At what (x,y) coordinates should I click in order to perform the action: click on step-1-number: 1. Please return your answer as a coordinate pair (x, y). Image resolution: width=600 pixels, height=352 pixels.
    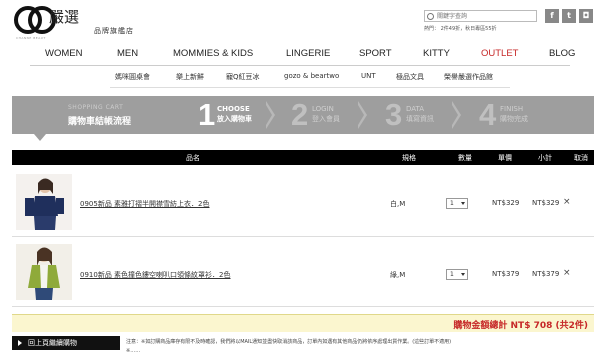
    Looking at the image, I should click on (207, 114).